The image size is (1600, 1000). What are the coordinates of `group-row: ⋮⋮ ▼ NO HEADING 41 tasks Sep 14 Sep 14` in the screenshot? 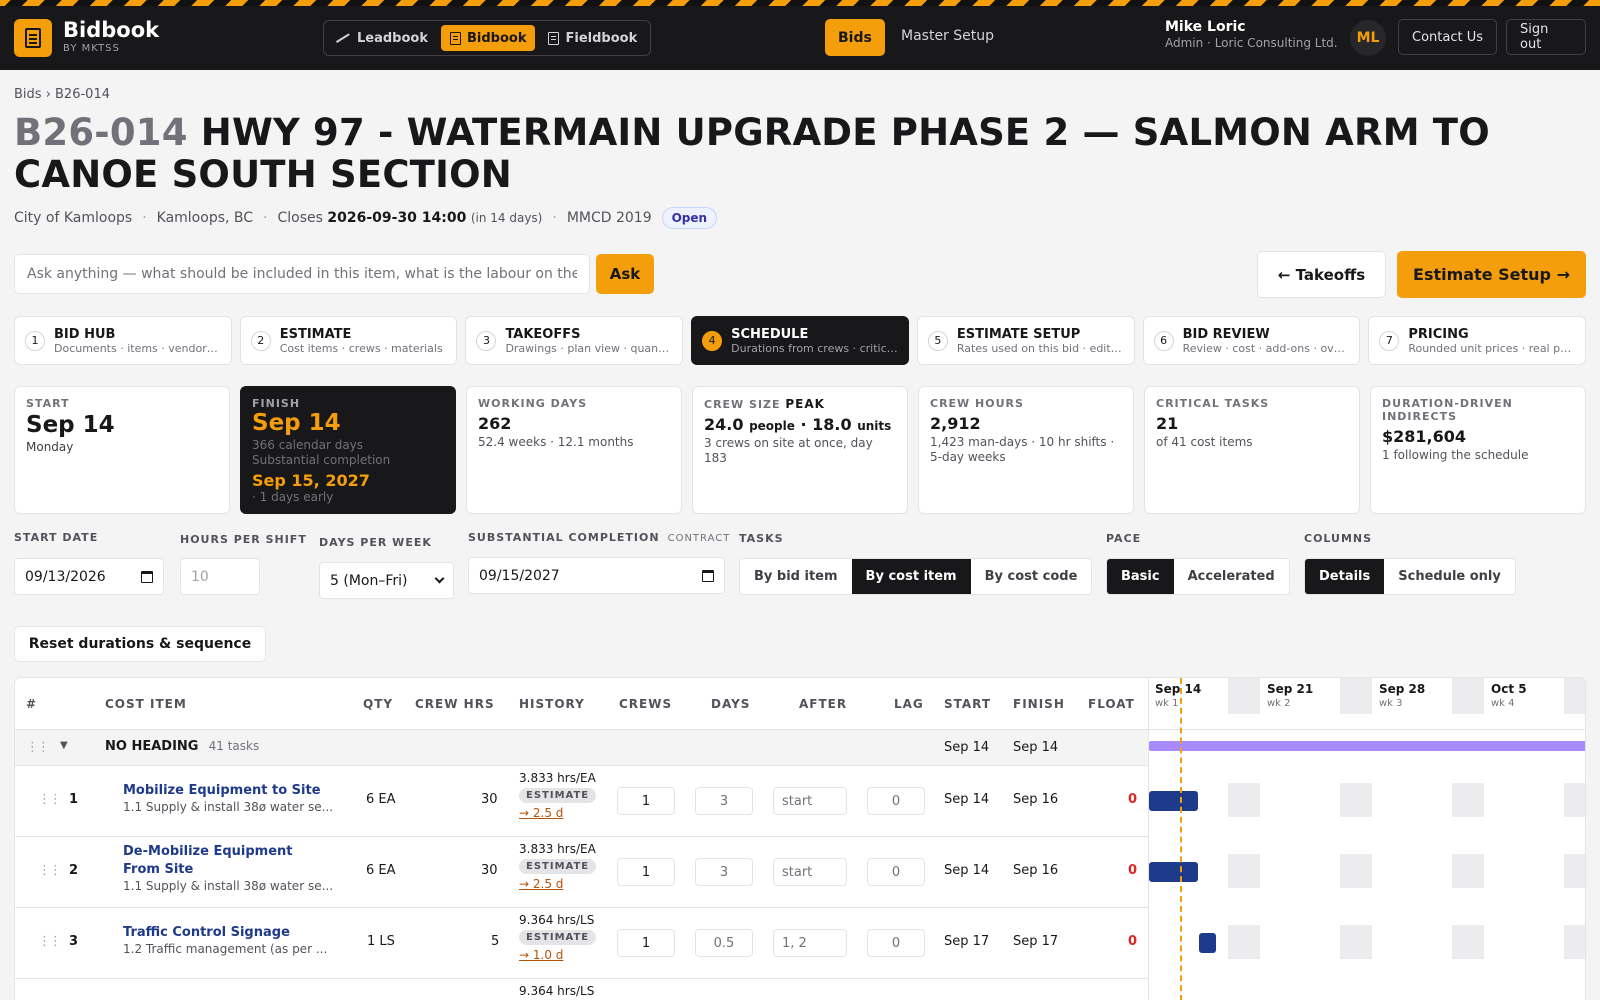 It's located at (581, 748).